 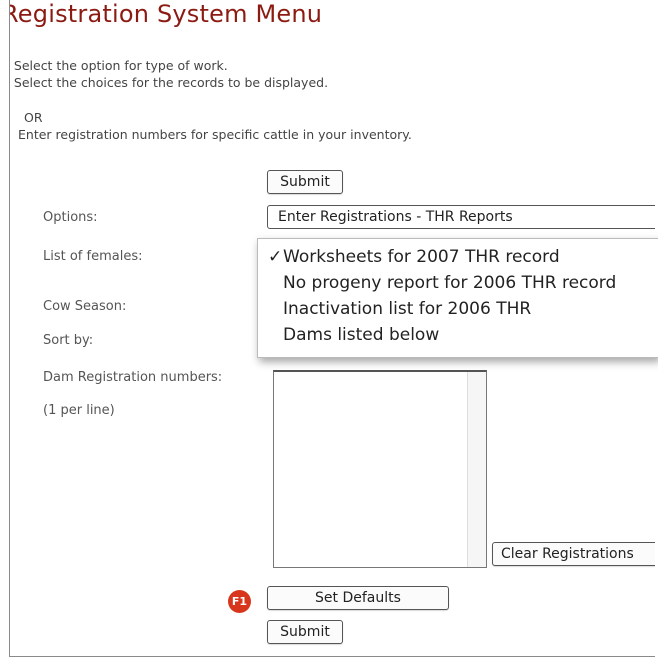 What do you see at coordinates (414, 257) in the screenshot?
I see `dropdown-item-worksheets: ✓Worksheets for 2007 THR record` at bounding box center [414, 257].